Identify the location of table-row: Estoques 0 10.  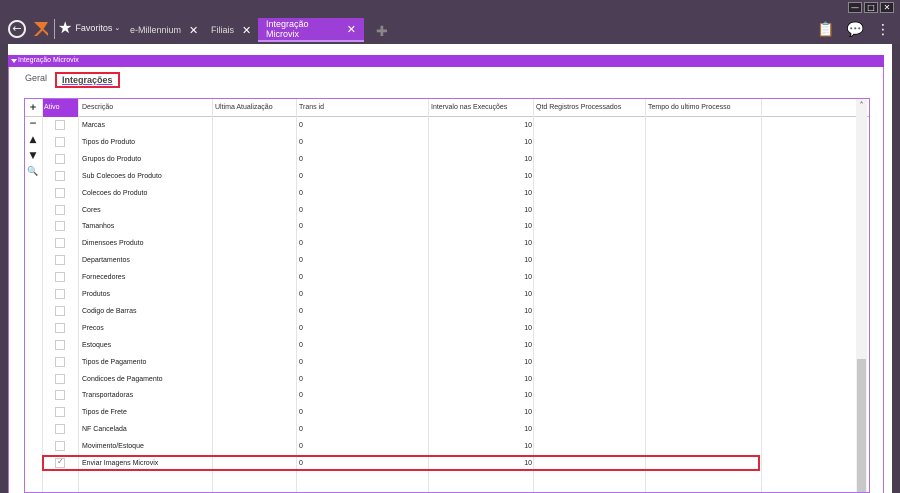
(441, 345).